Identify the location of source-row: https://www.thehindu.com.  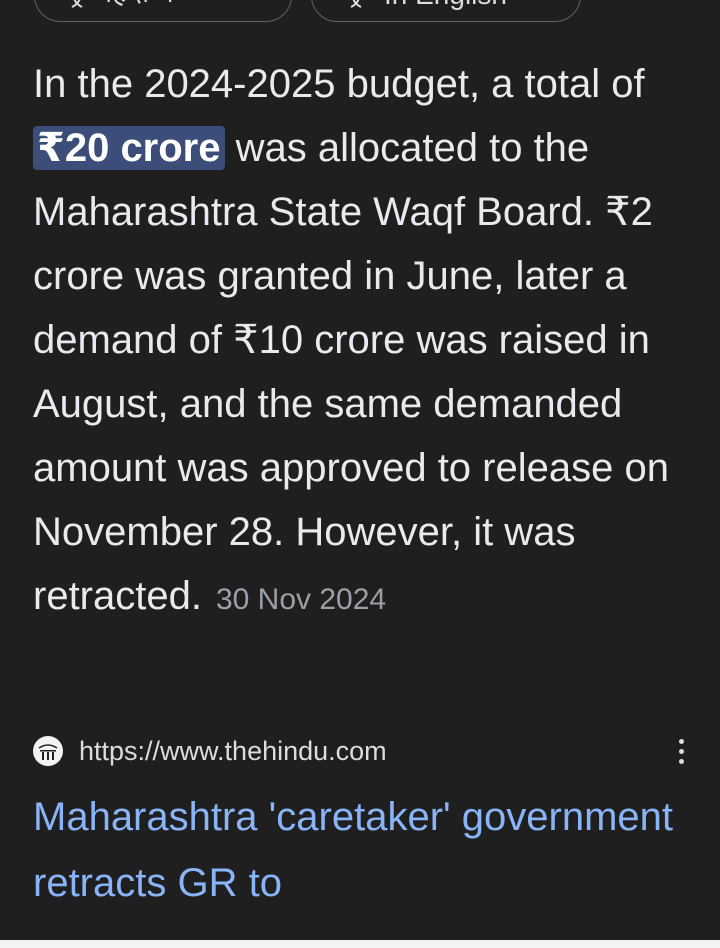
(363, 751).